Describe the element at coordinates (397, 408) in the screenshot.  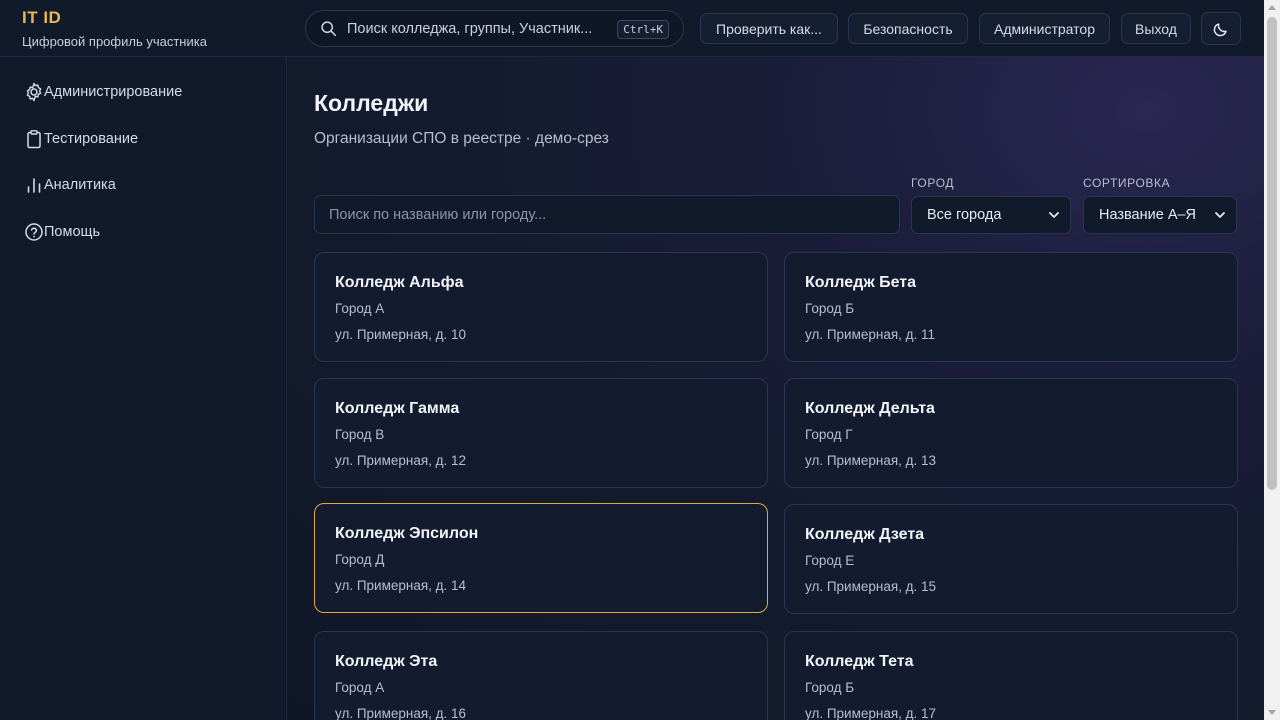
I see `college-name: Колледж Гамма` at that location.